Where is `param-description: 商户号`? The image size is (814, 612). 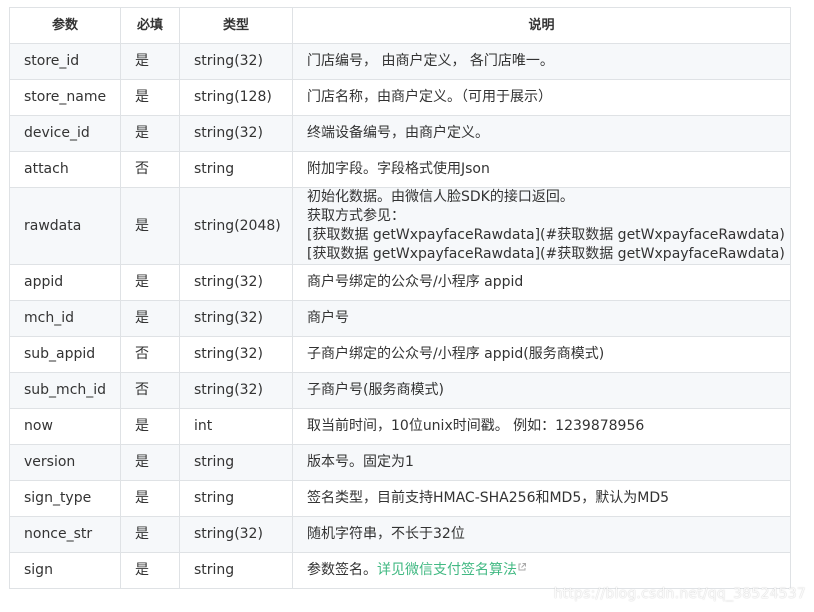 param-description: 商户号 is located at coordinates (541, 318).